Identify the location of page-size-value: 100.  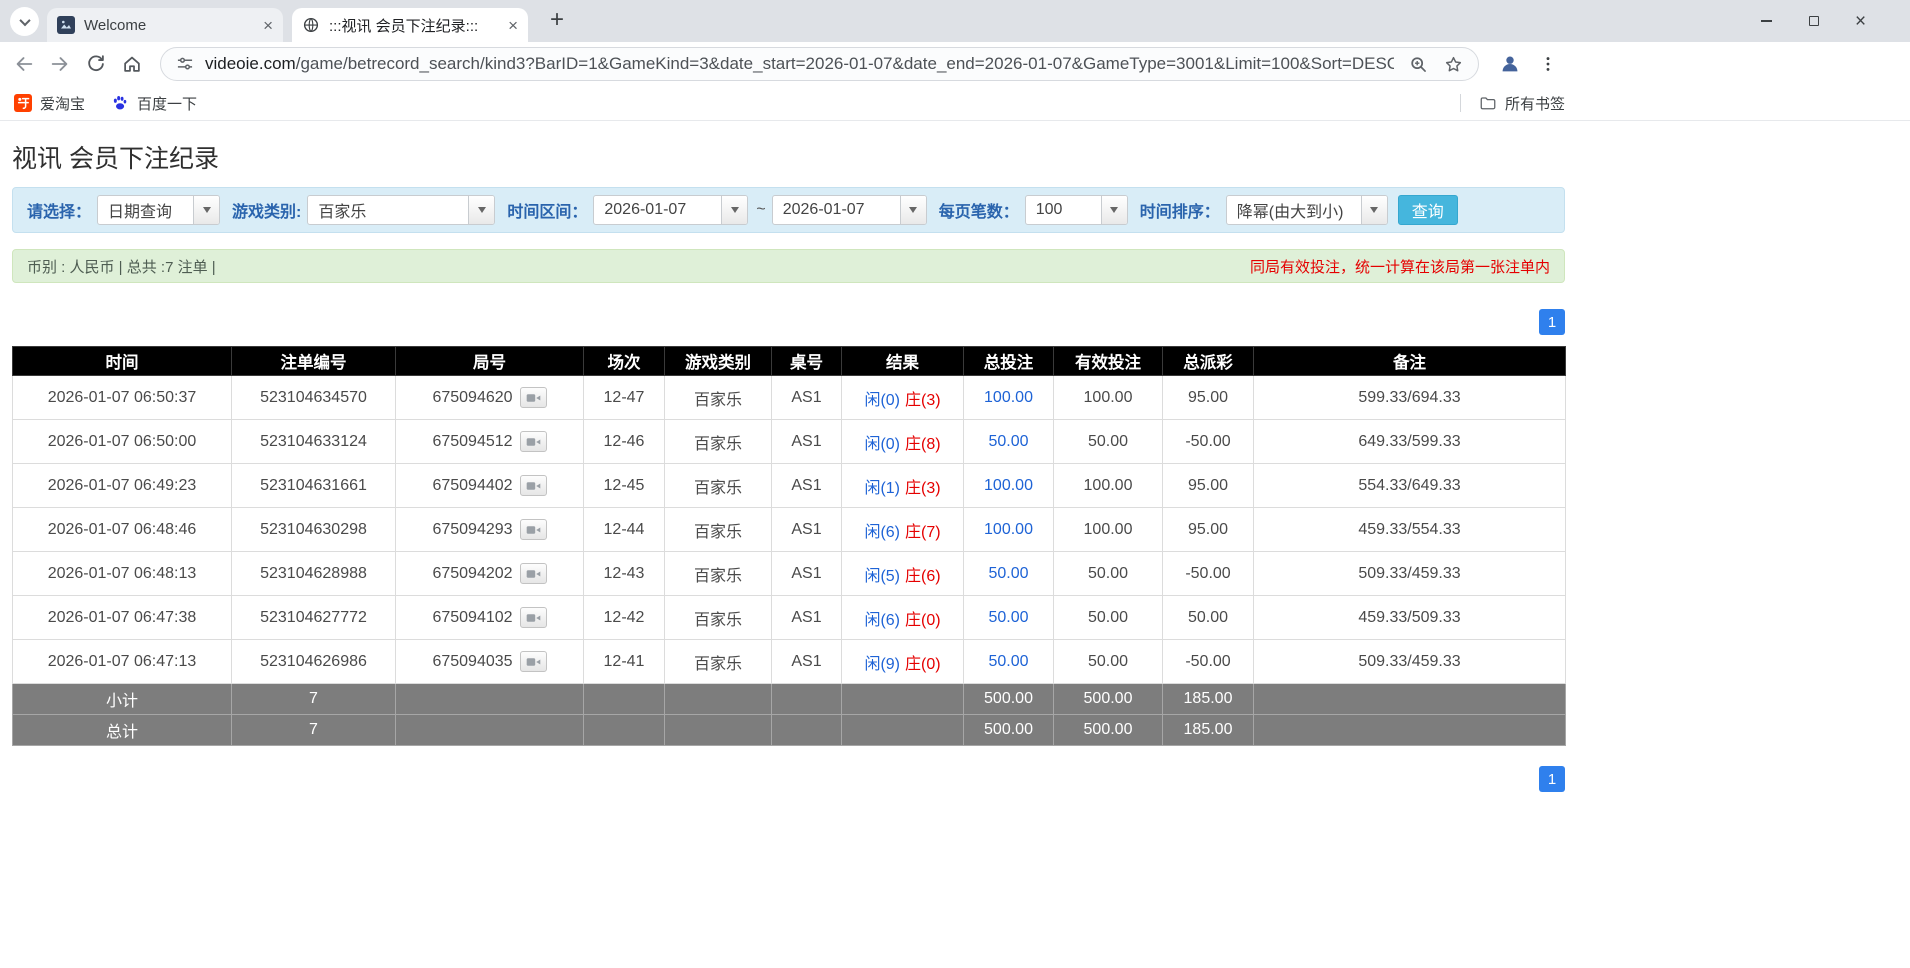
(1049, 209).